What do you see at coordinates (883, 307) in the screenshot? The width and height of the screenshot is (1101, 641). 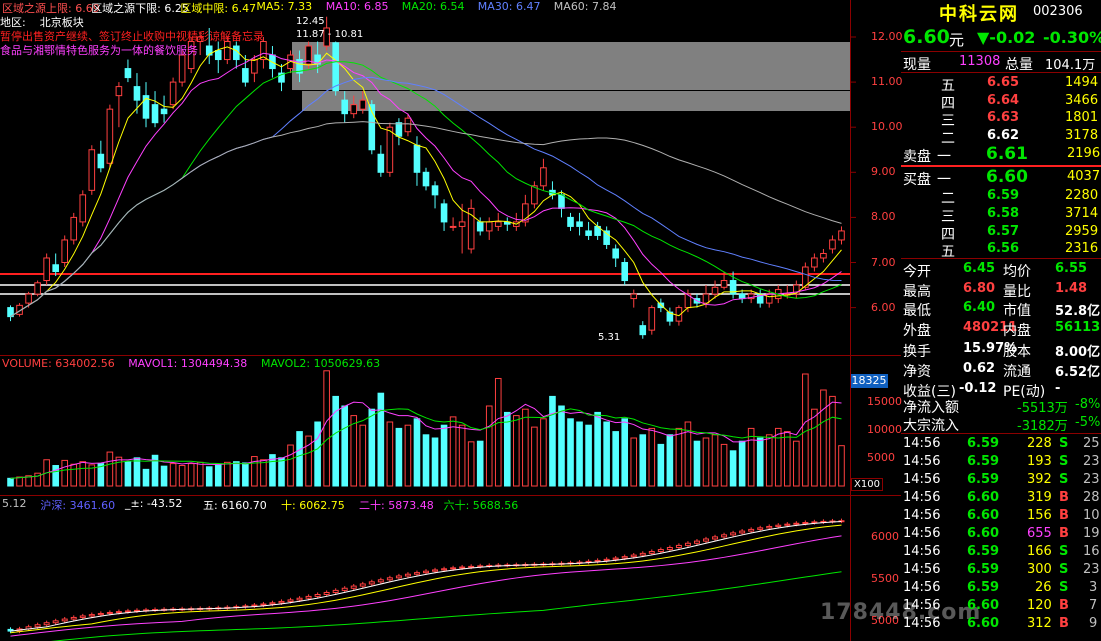 I see `price-tick-label: 6.00` at bounding box center [883, 307].